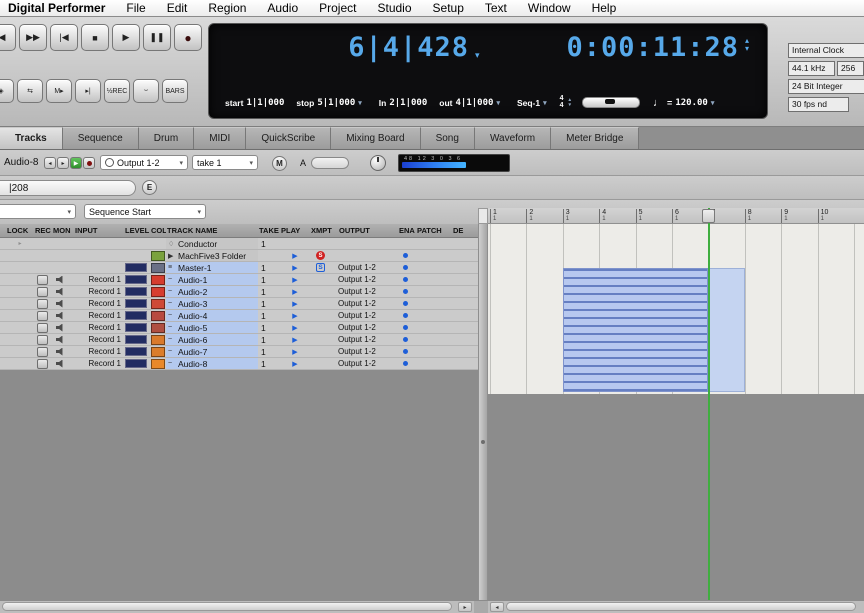 The height and width of the screenshot is (613, 864). I want to click on out-dropdown-icon: ▾, so click(498, 103).